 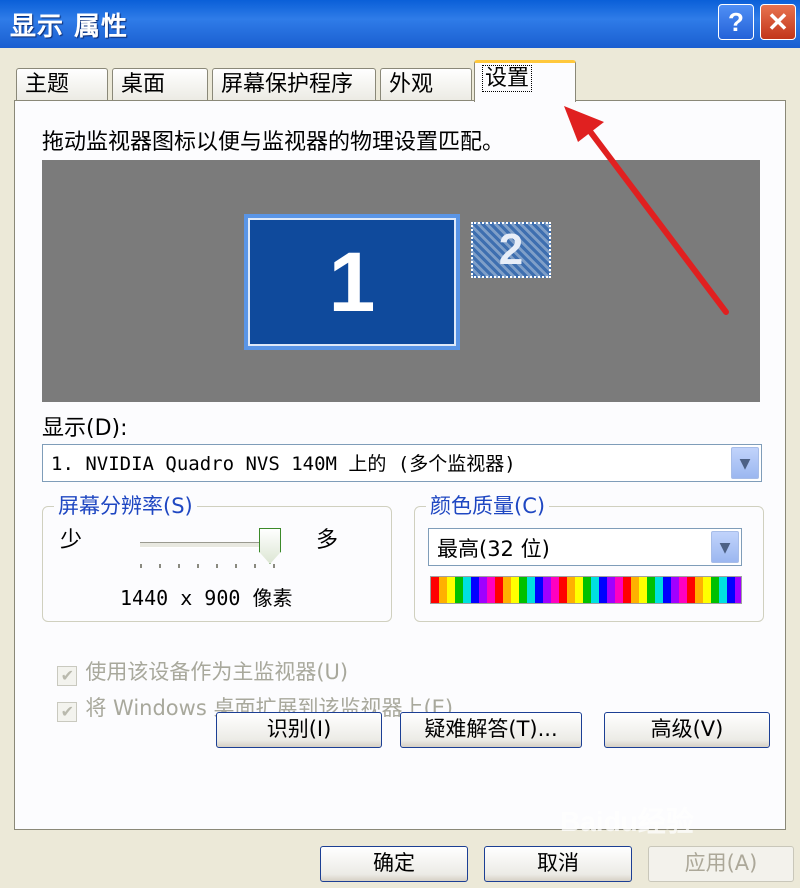 I want to click on monitor-2: 2, so click(x=511, y=250).